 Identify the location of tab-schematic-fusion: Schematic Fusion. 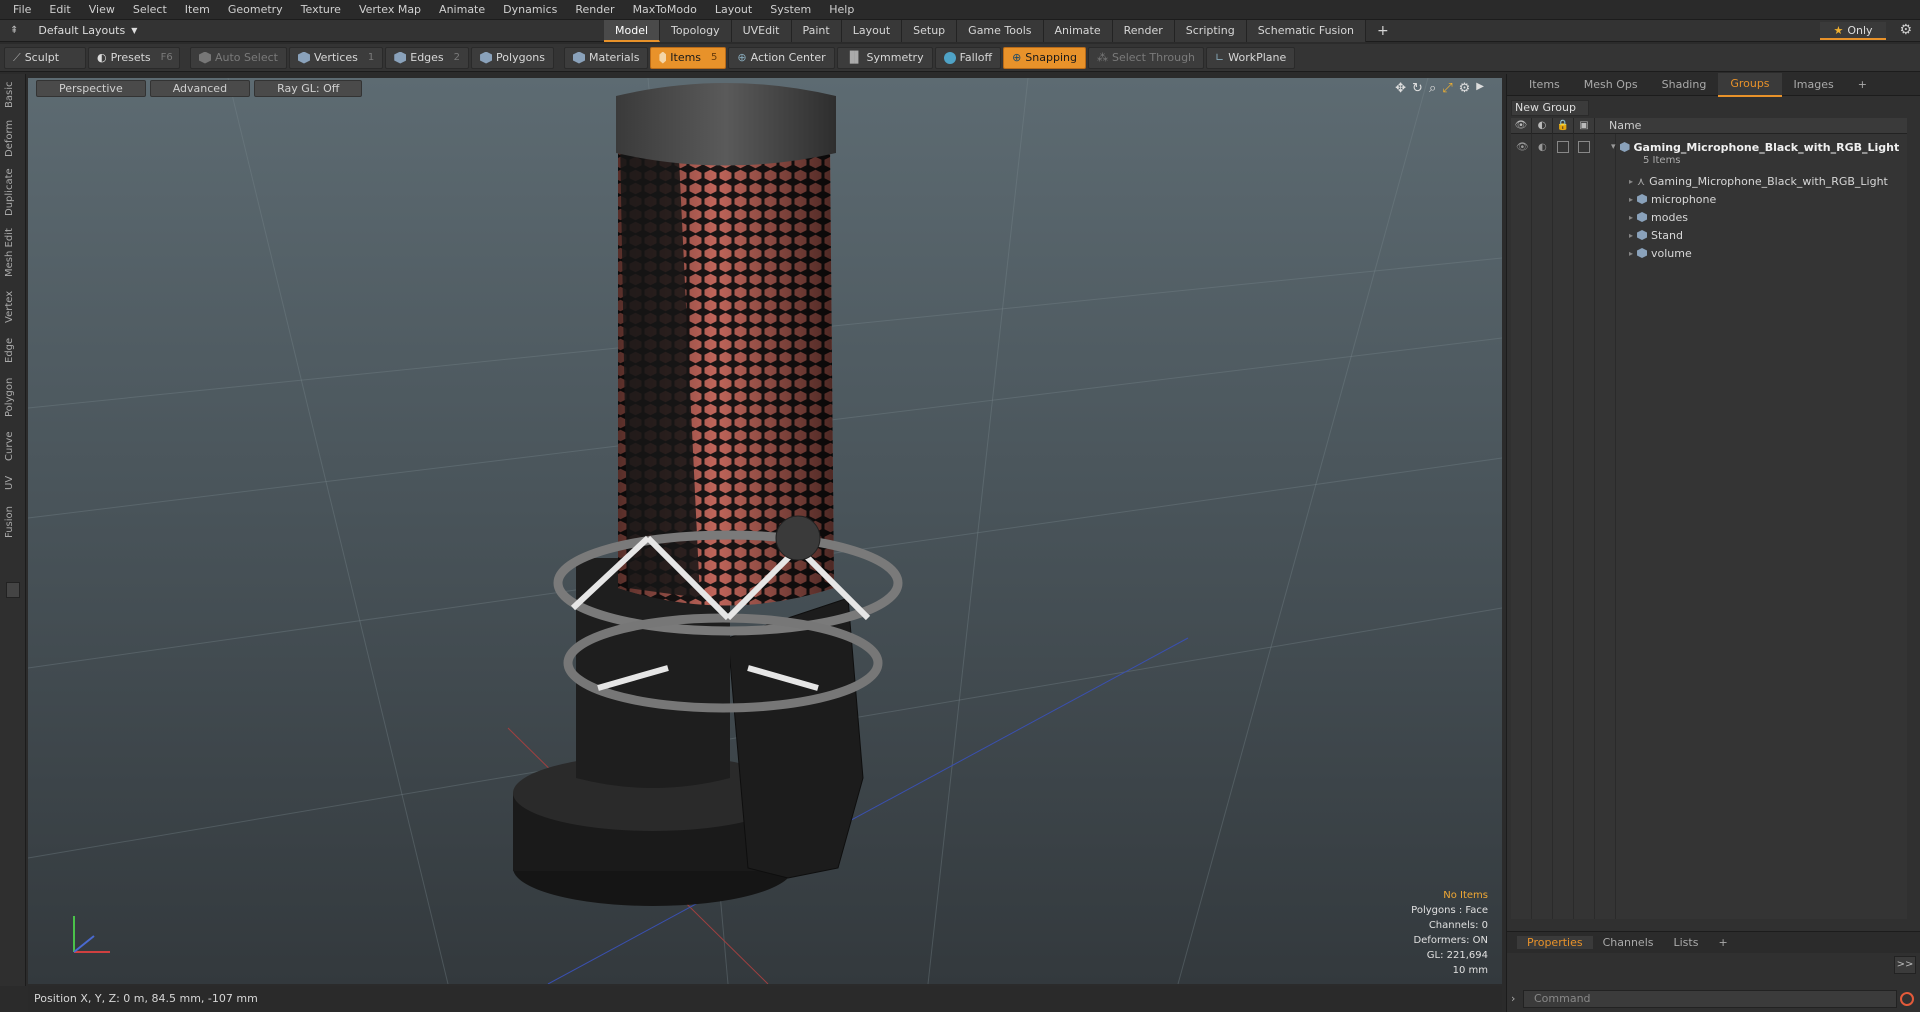
(1306, 31).